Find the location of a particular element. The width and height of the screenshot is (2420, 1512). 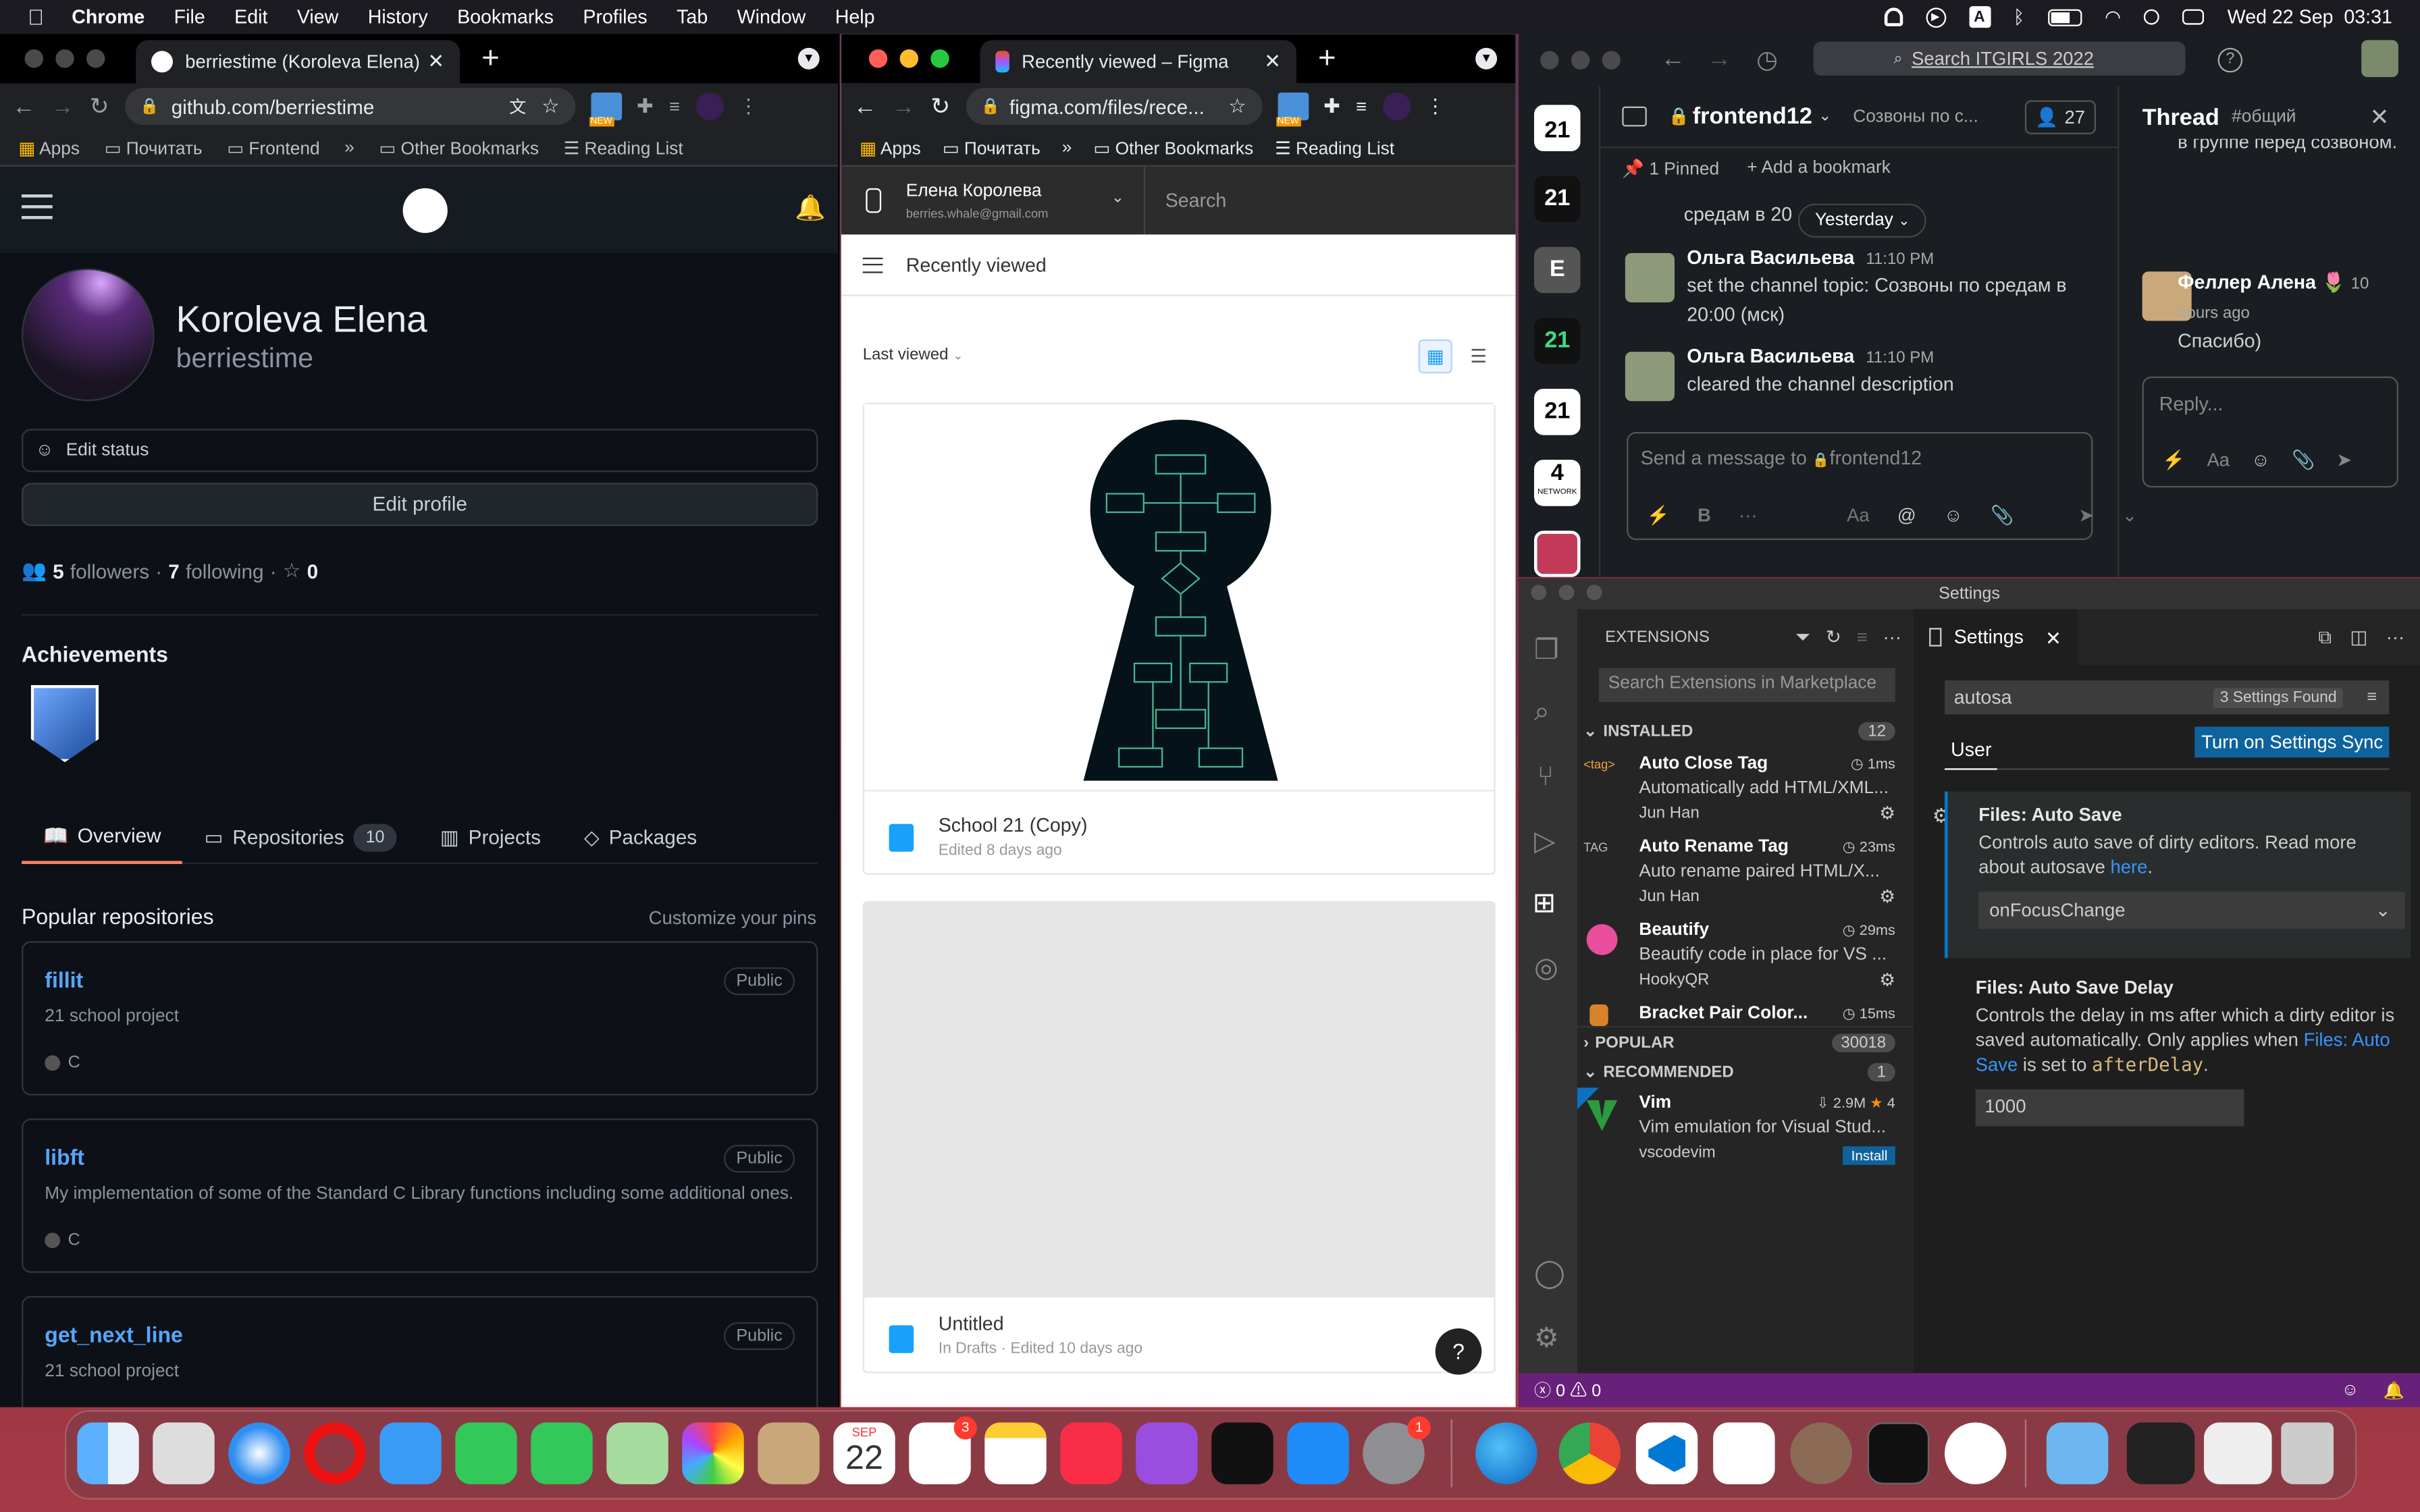

reply-time: 10 is located at coordinates (2360, 284).